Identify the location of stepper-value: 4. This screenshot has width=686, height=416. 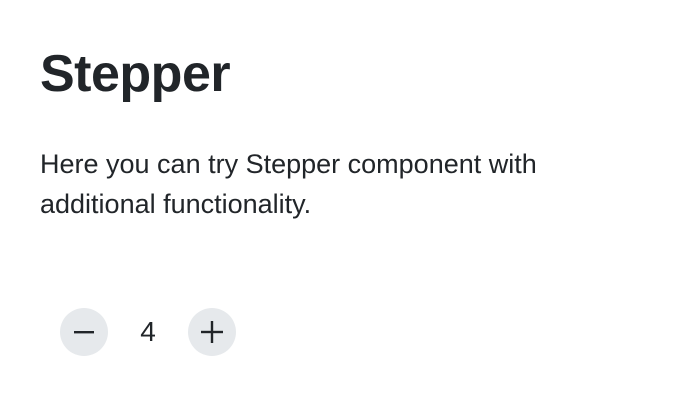
(148, 331).